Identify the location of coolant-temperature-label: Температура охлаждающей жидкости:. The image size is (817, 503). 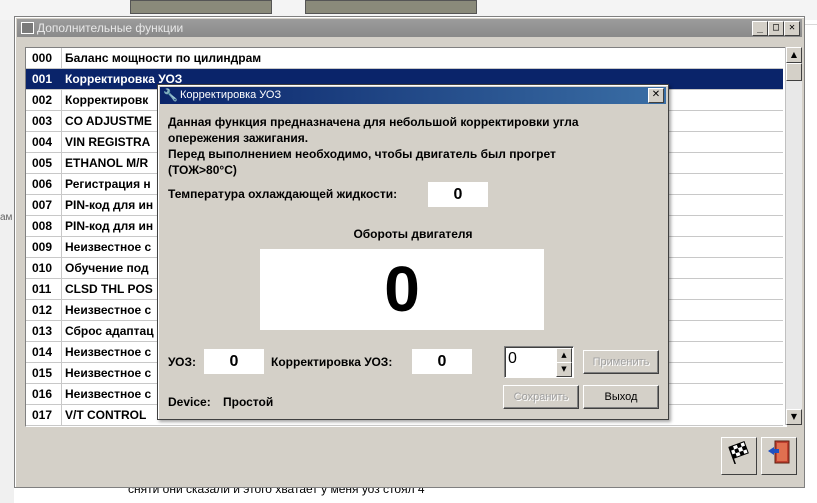
(283, 194).